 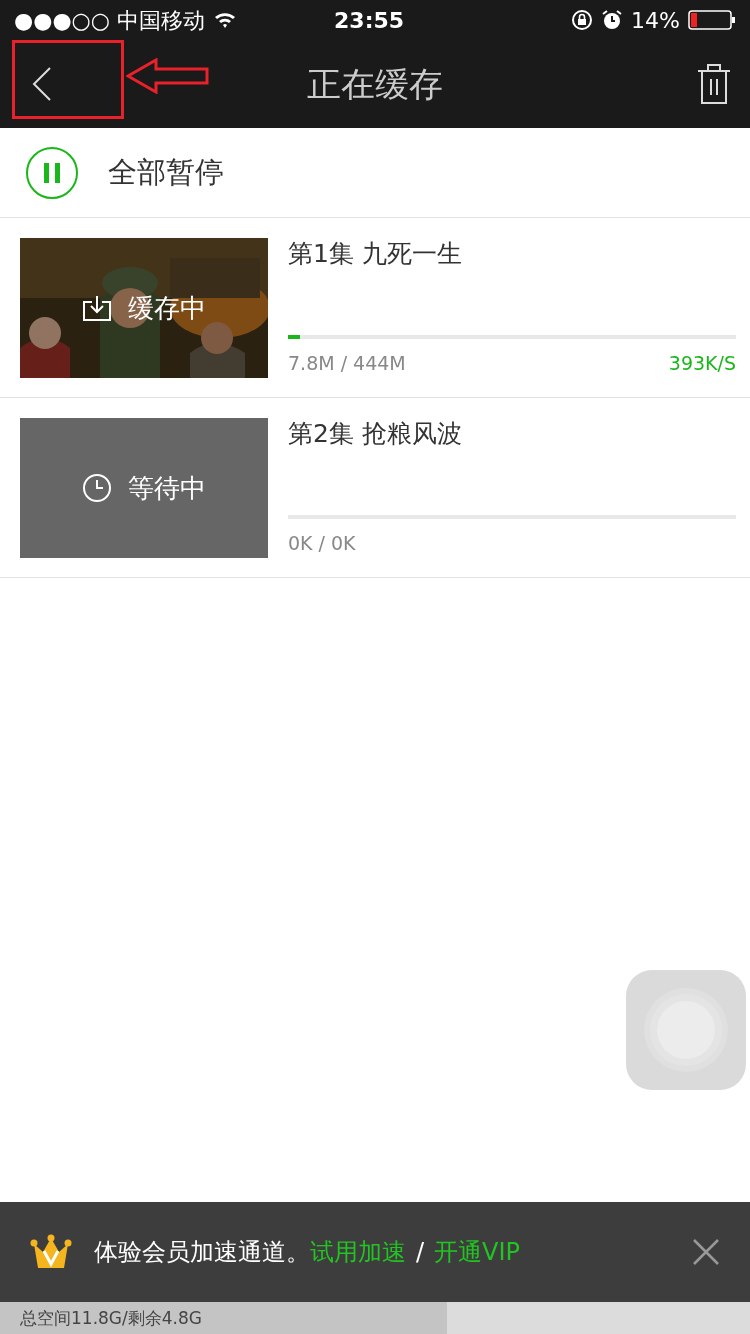 I want to click on episode-title: 第2集 抢粮风波, so click(x=375, y=434).